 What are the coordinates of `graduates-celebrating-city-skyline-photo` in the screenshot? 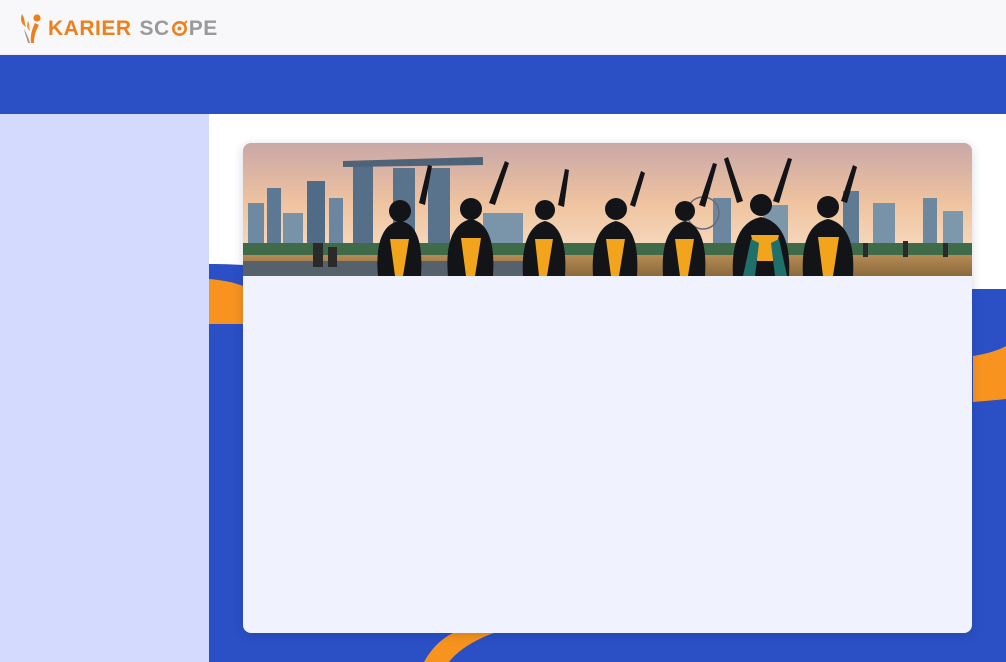 It's located at (607, 209).